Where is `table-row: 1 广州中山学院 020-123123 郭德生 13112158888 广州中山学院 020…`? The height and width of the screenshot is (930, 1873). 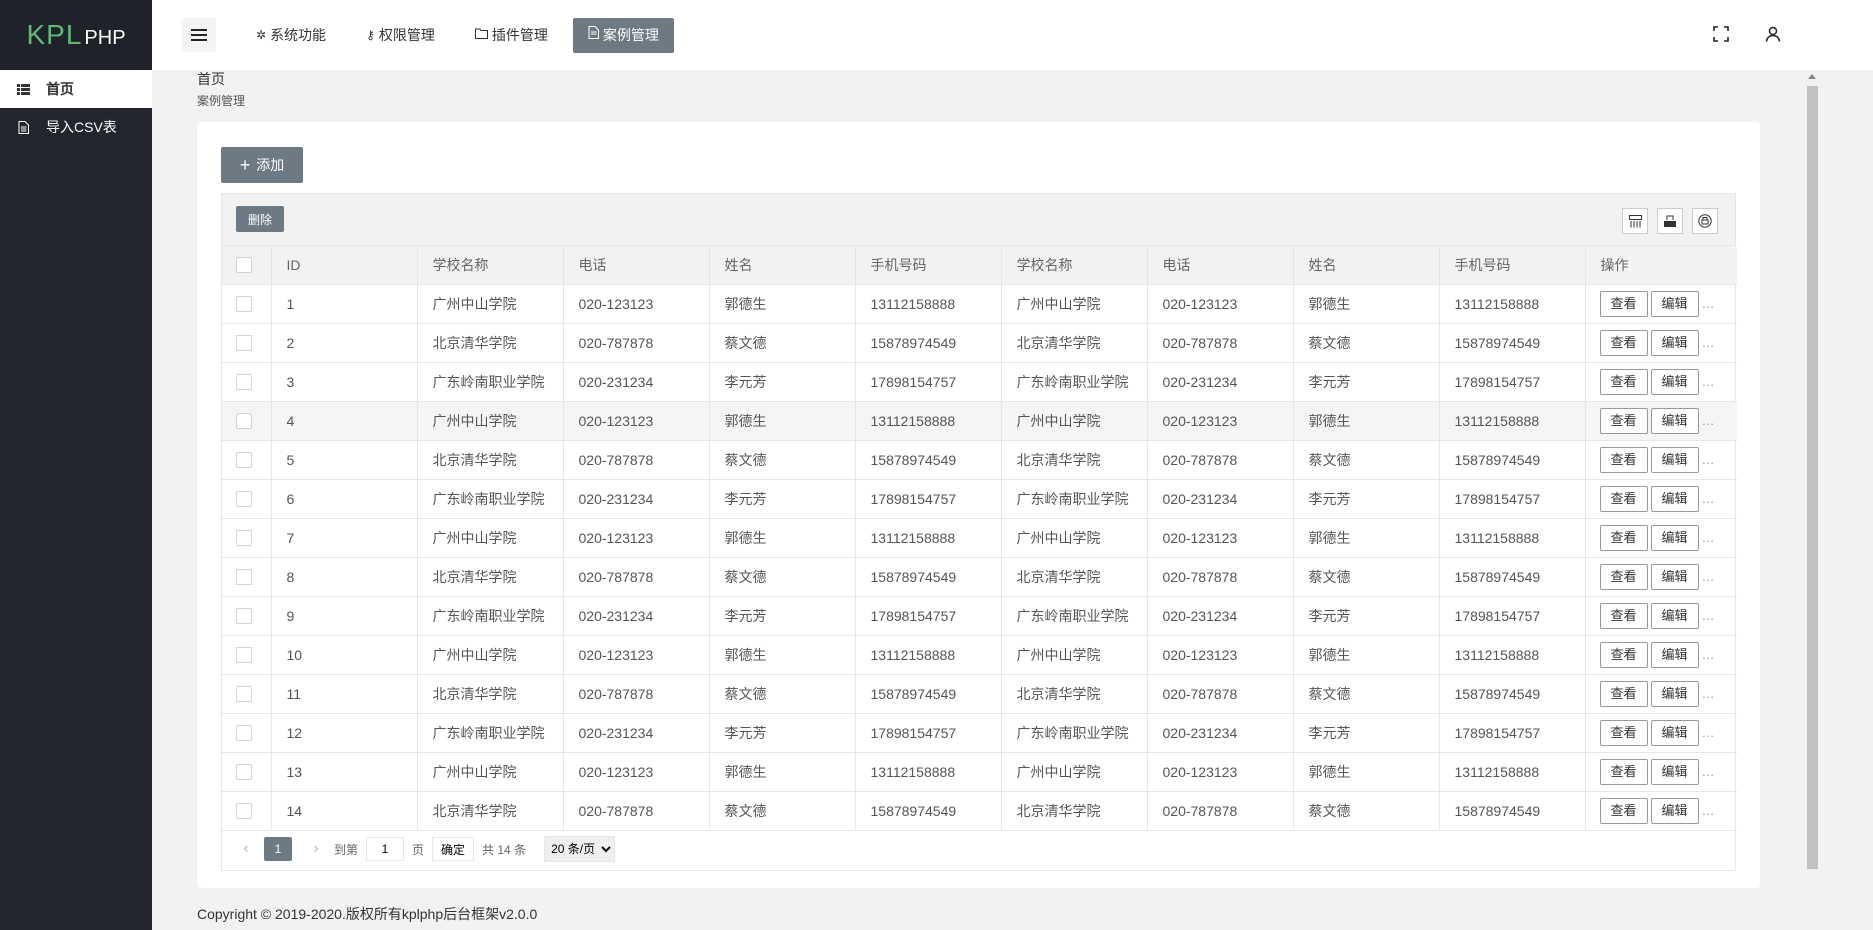
table-row: 1 广州中山学院 020-123123 郭德生 13112158888 广州中山学院 020… is located at coordinates (979, 304).